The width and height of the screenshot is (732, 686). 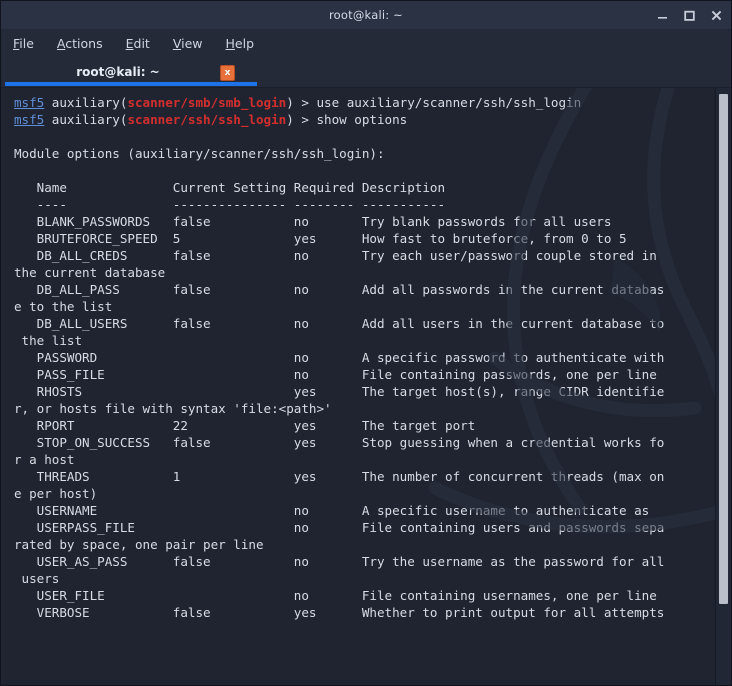 I want to click on tab-close-icon: x, so click(x=227, y=73).